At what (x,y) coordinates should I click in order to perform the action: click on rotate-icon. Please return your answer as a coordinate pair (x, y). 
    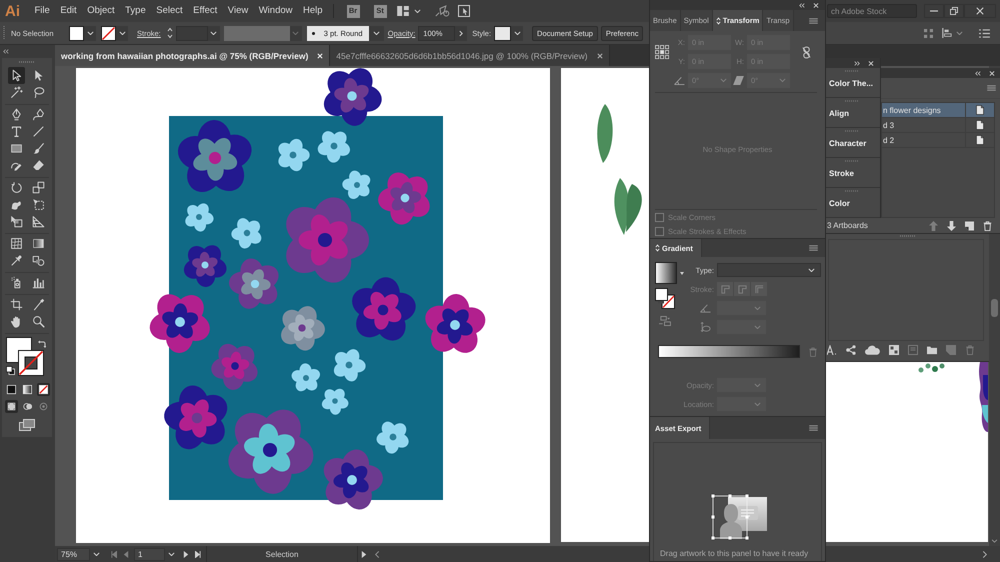
    Looking at the image, I should click on (16, 187).